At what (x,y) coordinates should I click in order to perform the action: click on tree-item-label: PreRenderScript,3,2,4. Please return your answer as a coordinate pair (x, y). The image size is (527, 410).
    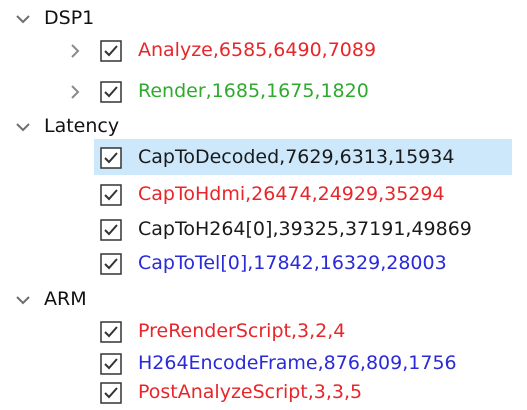
    Looking at the image, I should click on (242, 331).